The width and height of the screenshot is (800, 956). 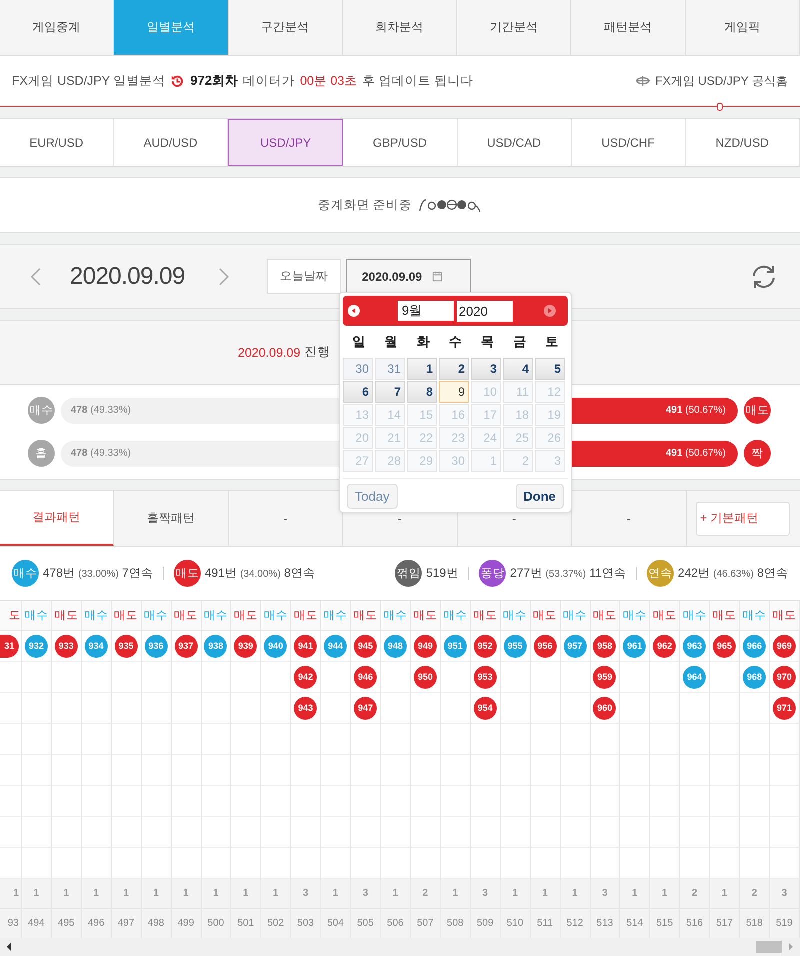 I want to click on home-link: FX게임 USD/JPY 공식홈, so click(x=722, y=81).